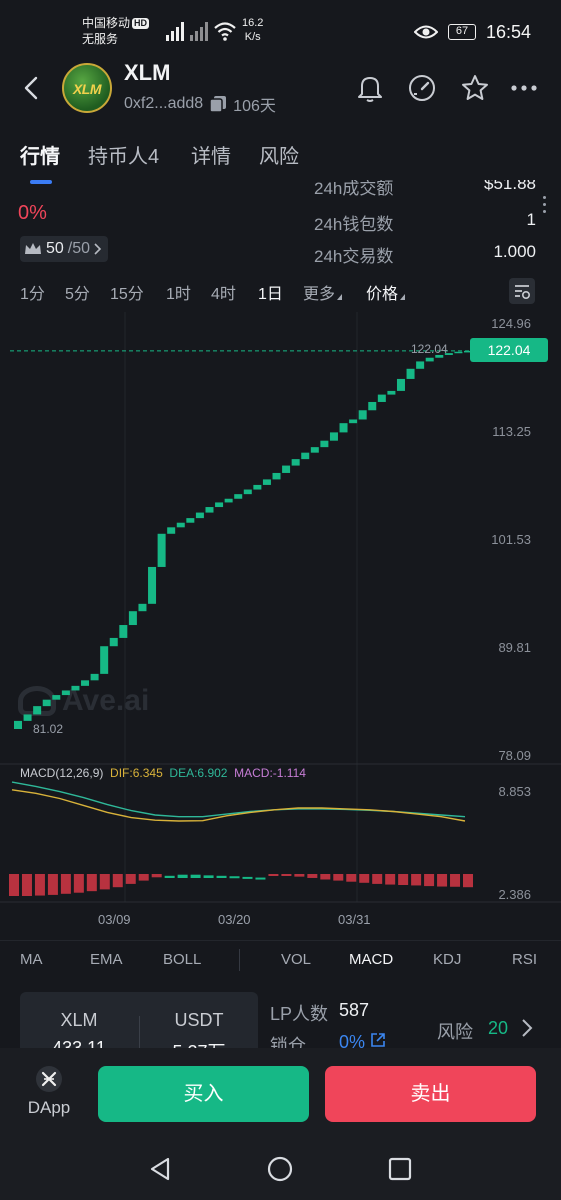 This screenshot has height=1200, width=561. I want to click on vip-quota-badge: 50/50, so click(64, 249).